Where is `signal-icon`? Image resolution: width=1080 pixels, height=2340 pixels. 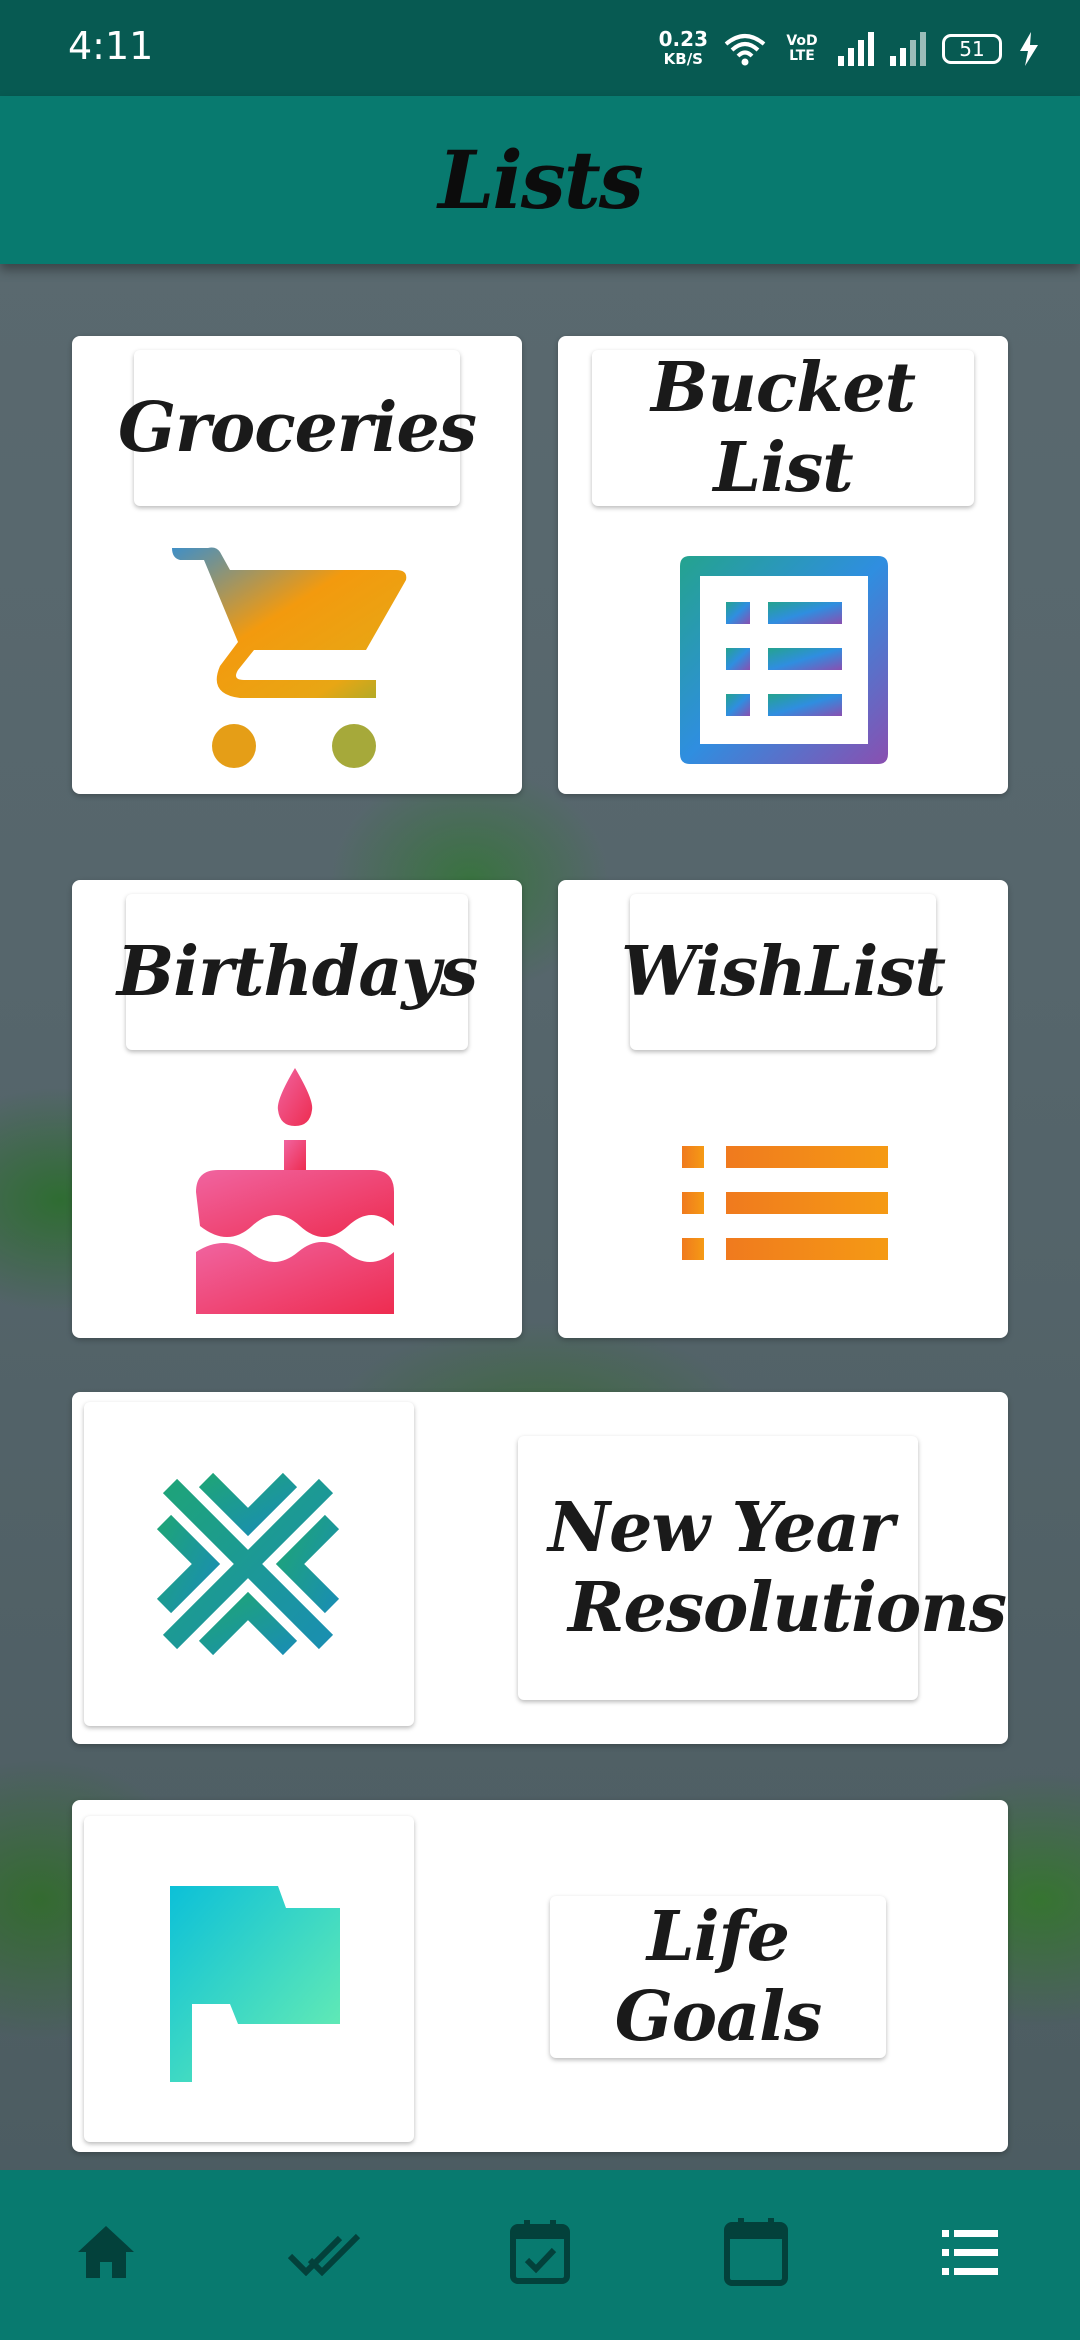
signal-icon is located at coordinates (856, 49).